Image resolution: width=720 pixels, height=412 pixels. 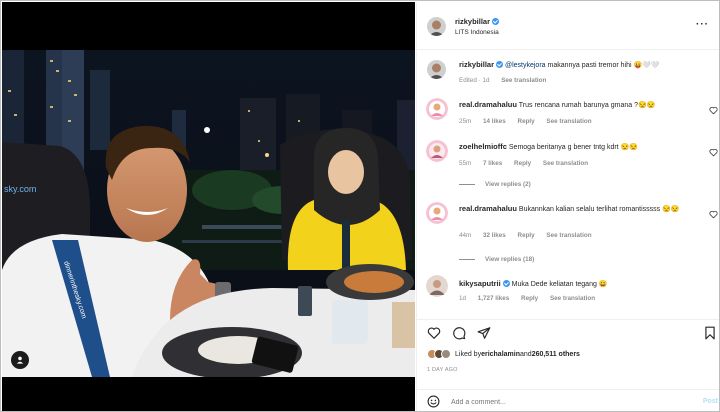 I want to click on view-replies-label: View replies (2), so click(x=508, y=184).